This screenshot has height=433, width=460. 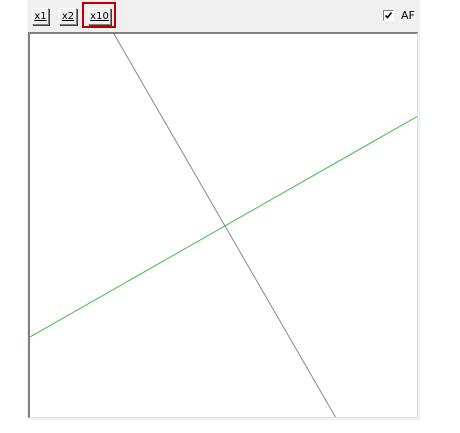 I want to click on zoom-x1-button: x1, so click(x=40, y=16).